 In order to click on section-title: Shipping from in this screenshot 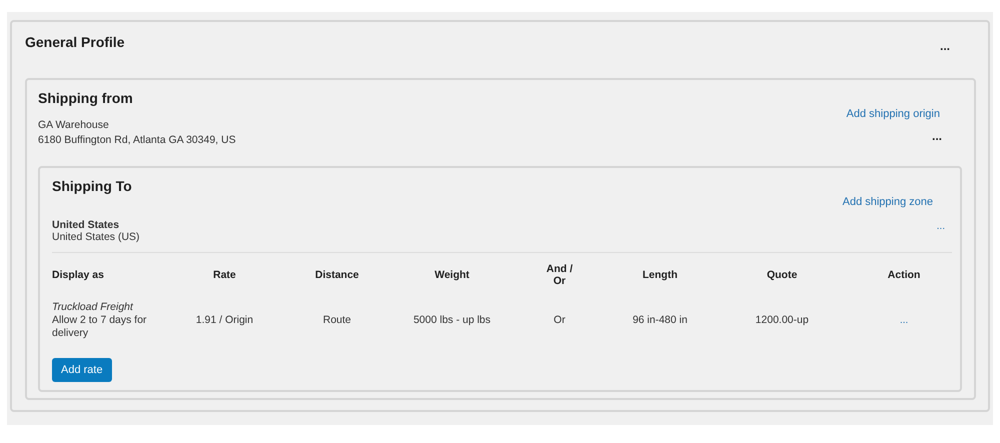, I will do `click(86, 98)`.